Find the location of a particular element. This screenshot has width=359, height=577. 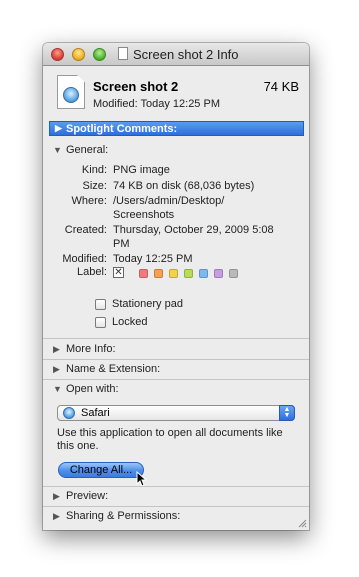

more-info-label: More Info: is located at coordinates (91, 349).